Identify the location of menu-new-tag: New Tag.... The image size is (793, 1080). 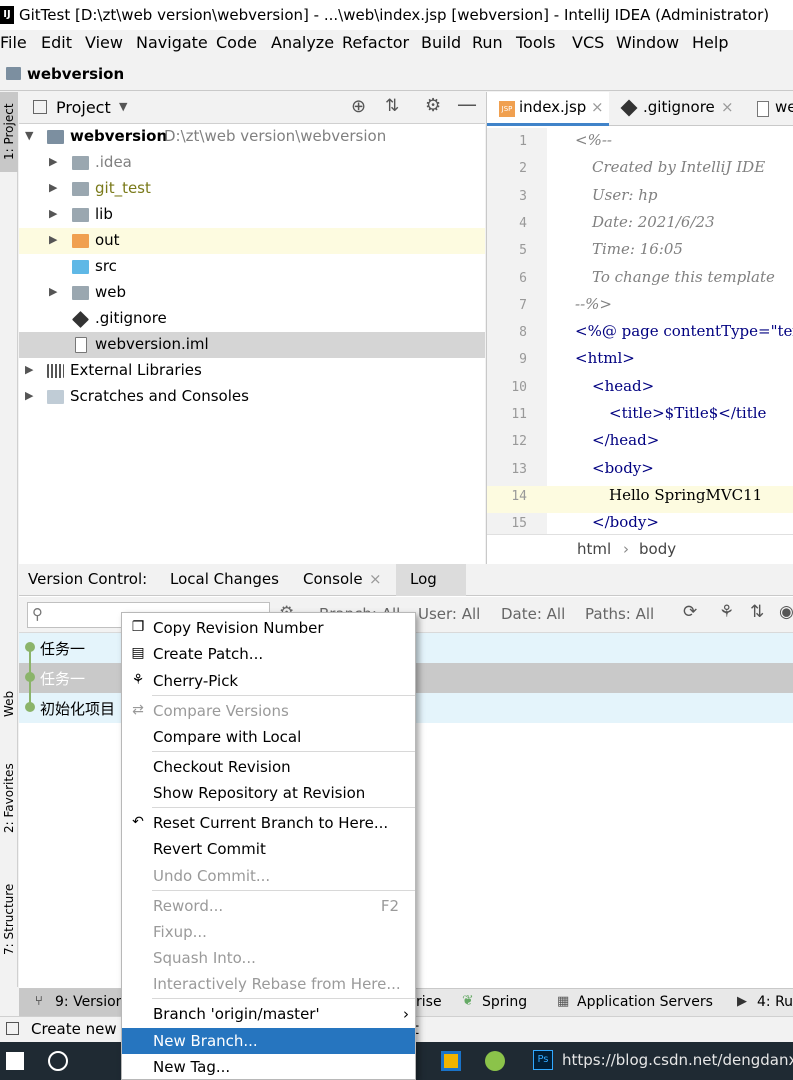
(268, 1067).